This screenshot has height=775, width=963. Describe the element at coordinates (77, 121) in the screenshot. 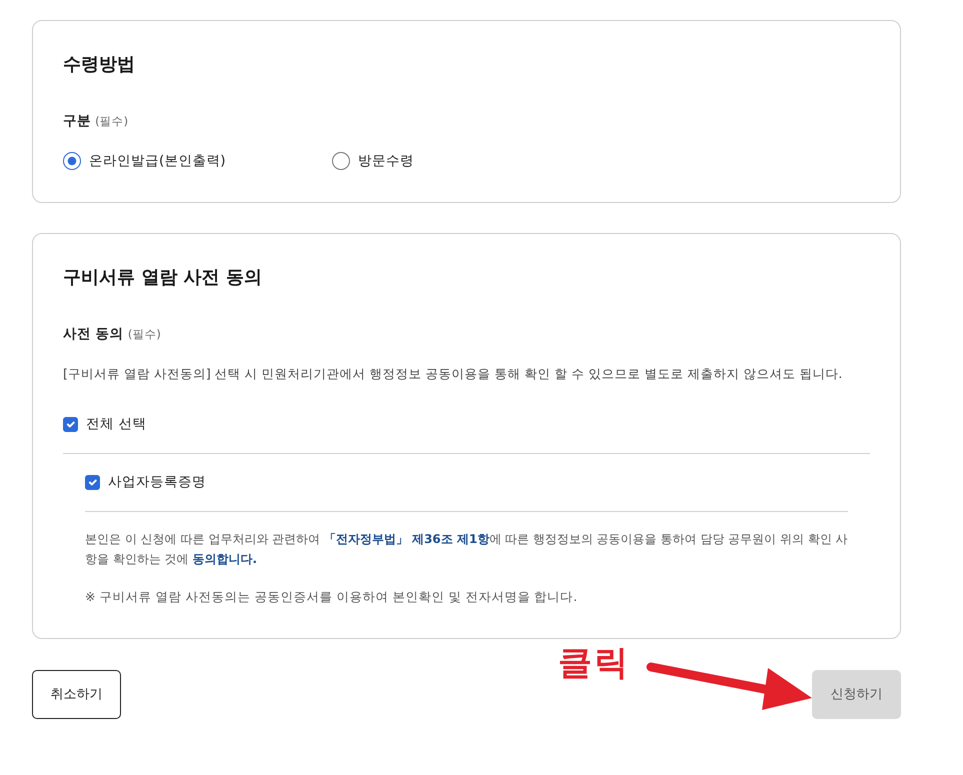

I see `field-label: 구분` at that location.